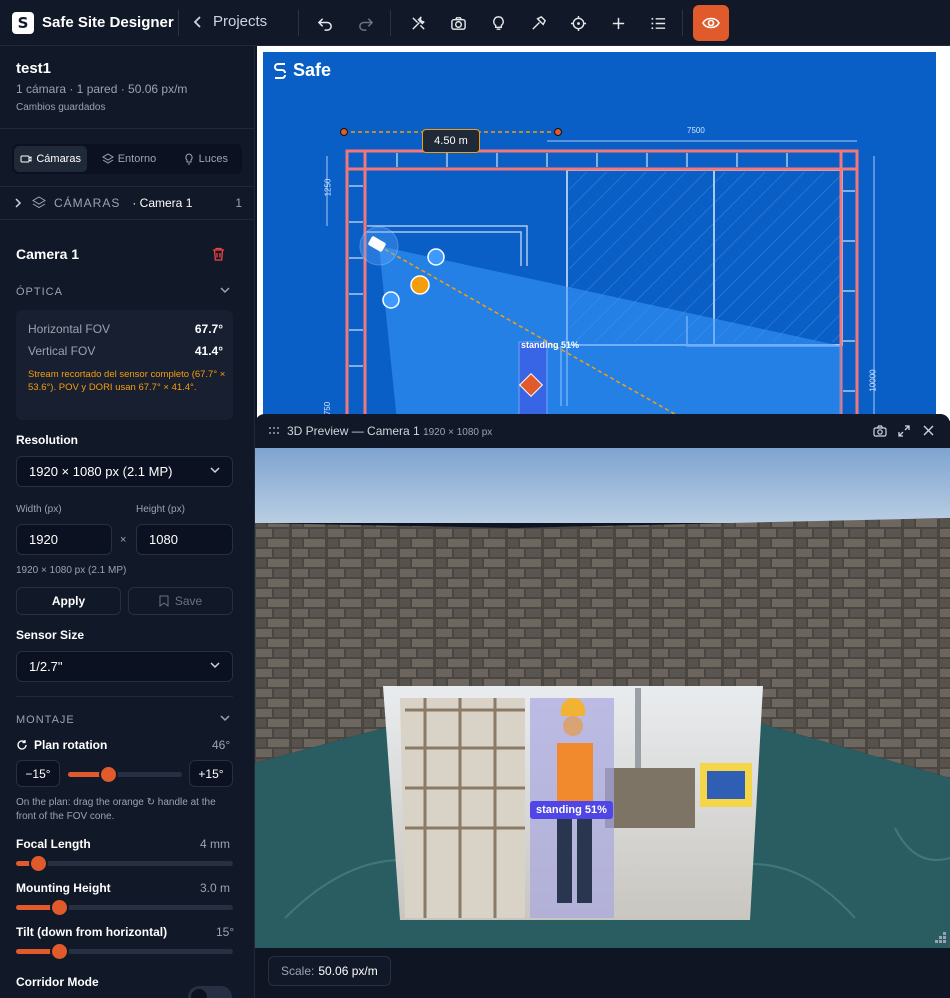 The image size is (950, 998). What do you see at coordinates (941, 938) in the screenshot?
I see `resize-handle-icon` at bounding box center [941, 938].